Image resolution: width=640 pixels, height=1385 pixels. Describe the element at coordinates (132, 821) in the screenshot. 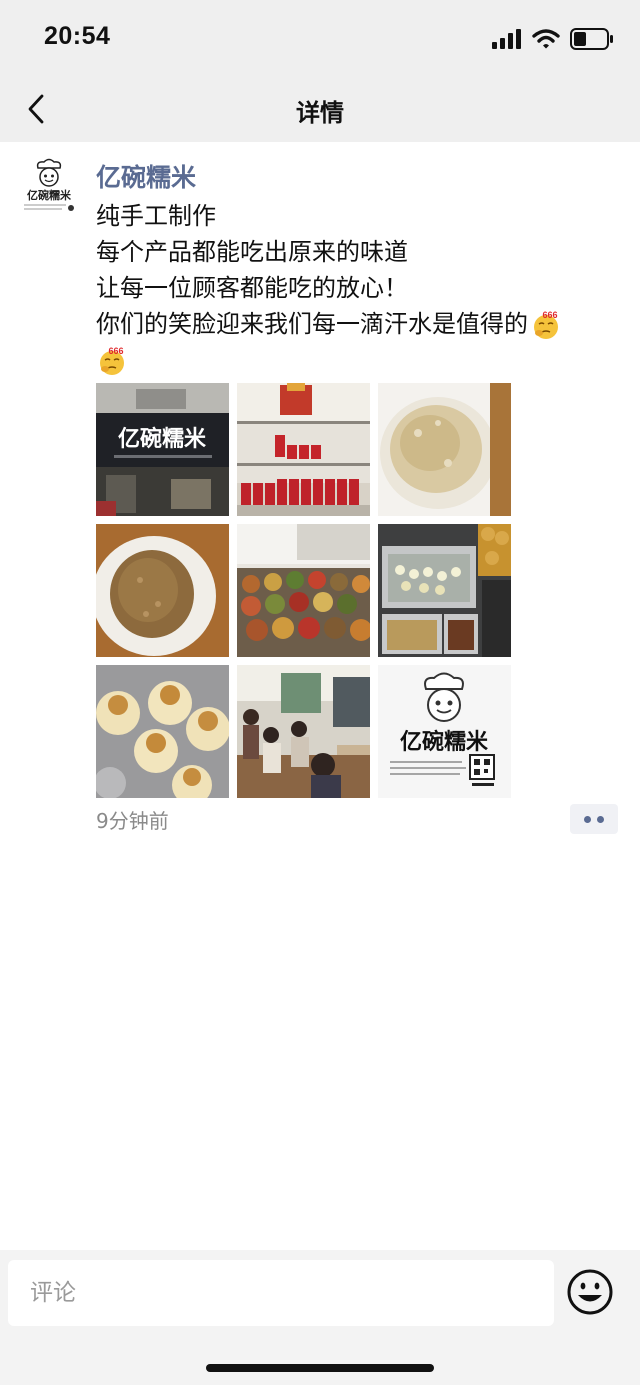

I see `post-timestamp: 9分钟前` at that location.